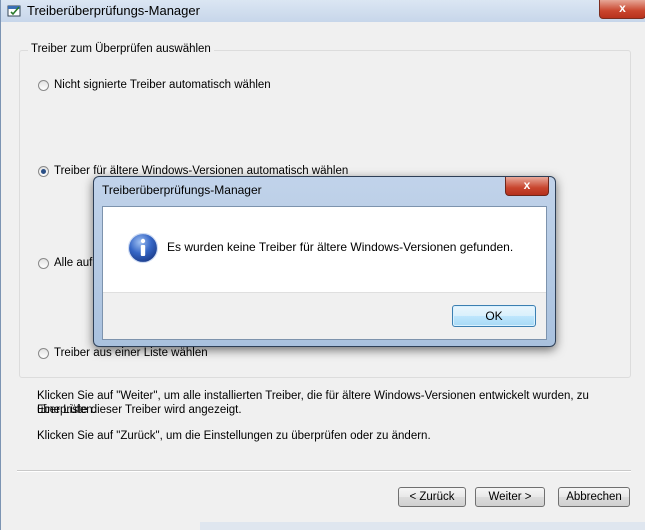 The height and width of the screenshot is (530, 645). Describe the element at coordinates (121, 49) in the screenshot. I see `group-legend: Treiber zum Überprüfen auswählen` at that location.